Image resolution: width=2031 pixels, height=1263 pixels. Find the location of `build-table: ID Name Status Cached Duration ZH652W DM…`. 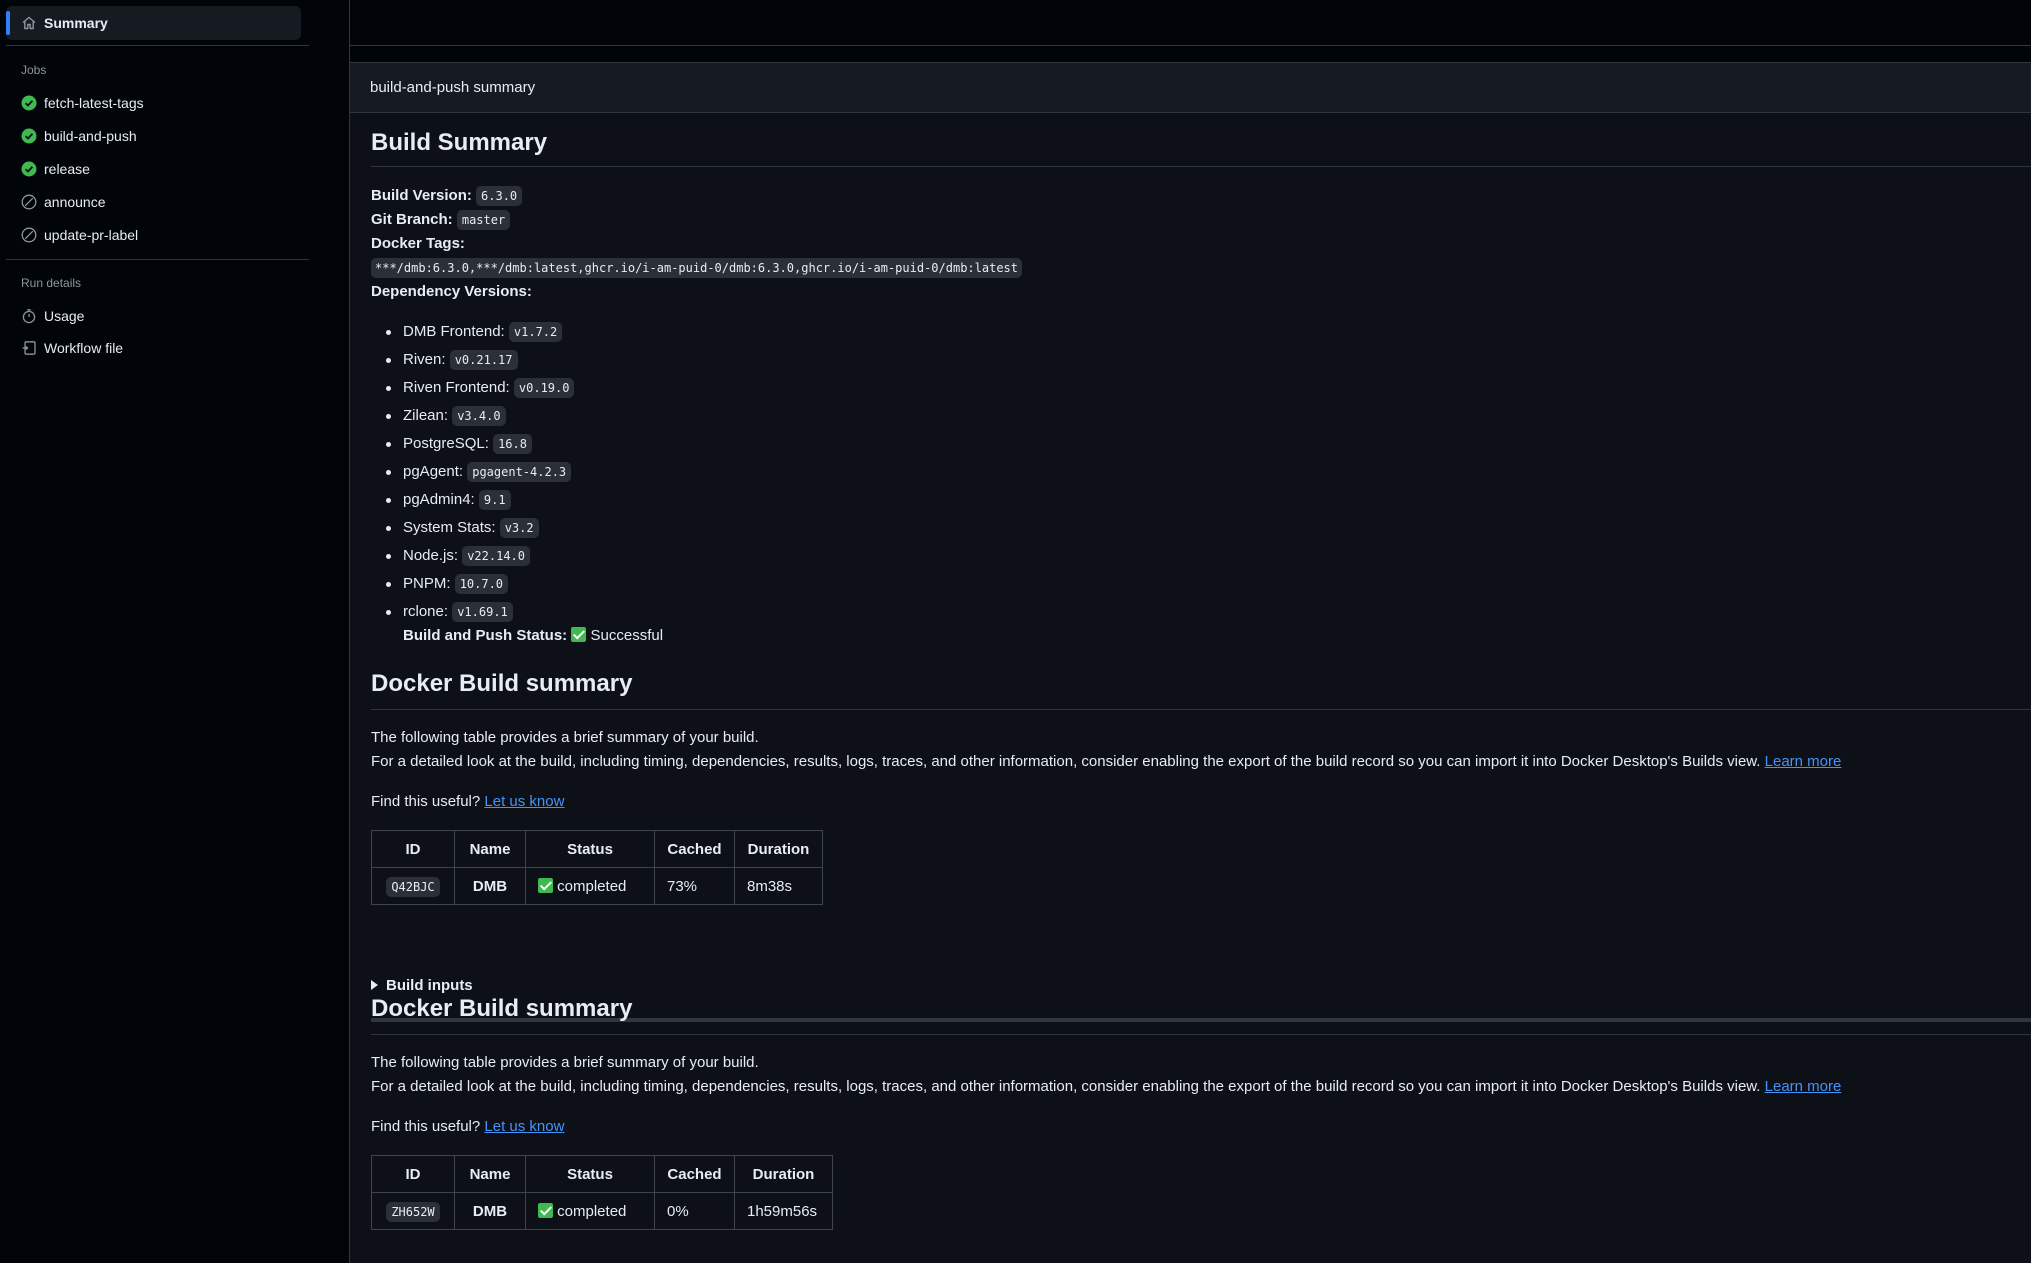

build-table: ID Name Status Cached Duration ZH652W DM… is located at coordinates (602, 1192).